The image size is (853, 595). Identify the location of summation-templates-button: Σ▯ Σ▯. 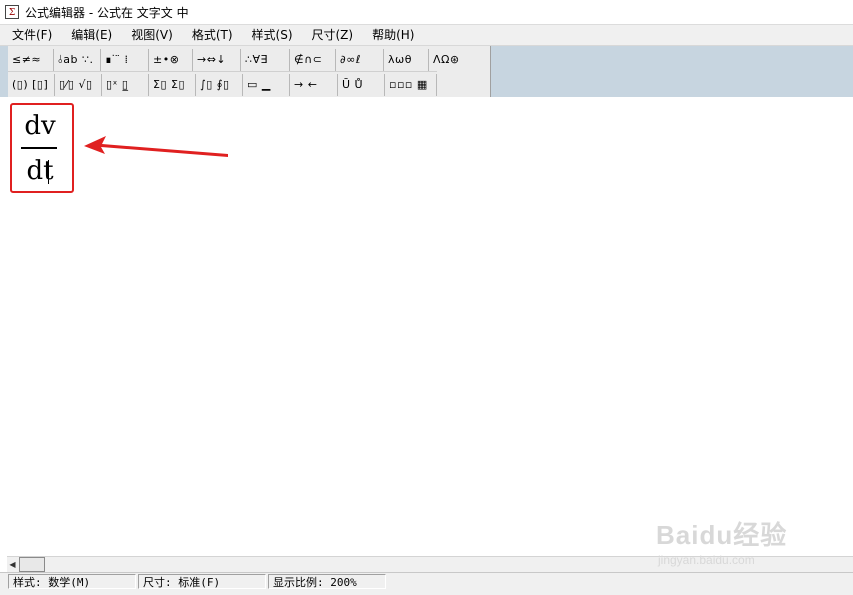
(172, 84).